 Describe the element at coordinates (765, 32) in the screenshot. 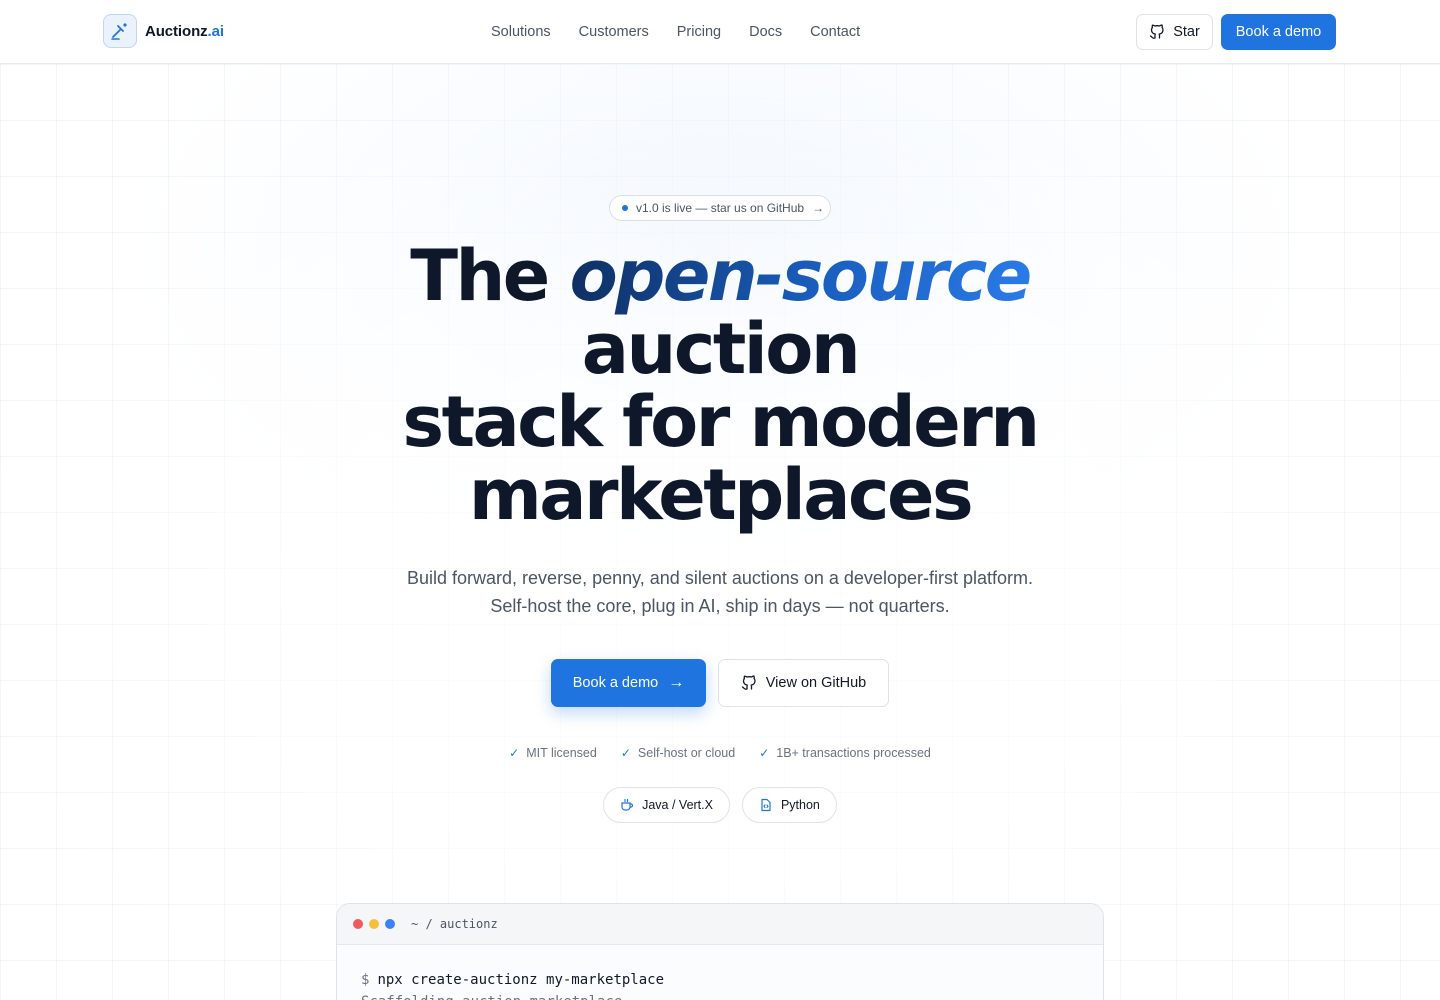

I see `nav-link-docs: Docs` at that location.